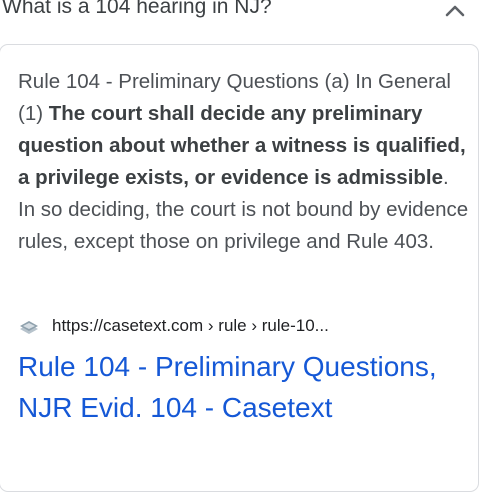 The image size is (494, 500). I want to click on casetext-favicon-icon, so click(29, 327).